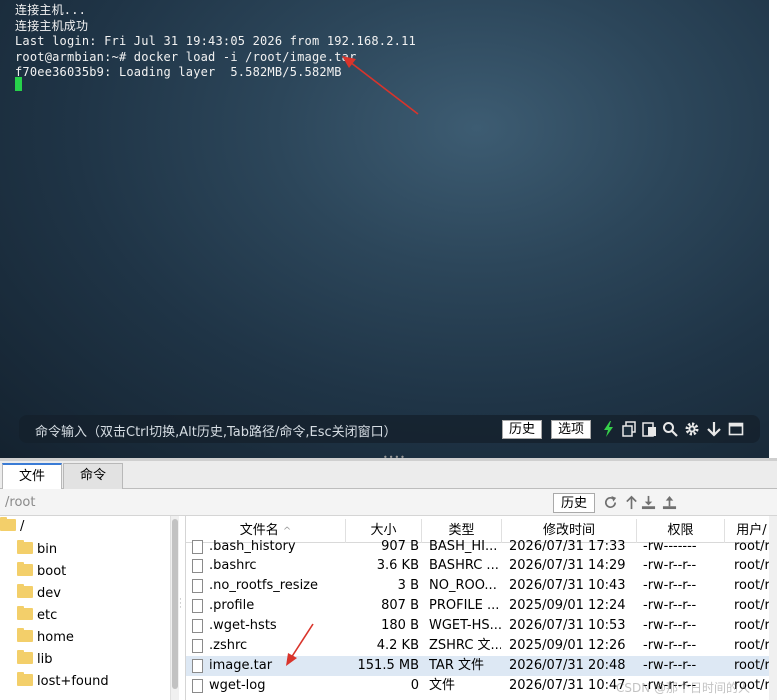 The image size is (777, 700). I want to click on file-size: 151.5 MB, so click(388, 665).